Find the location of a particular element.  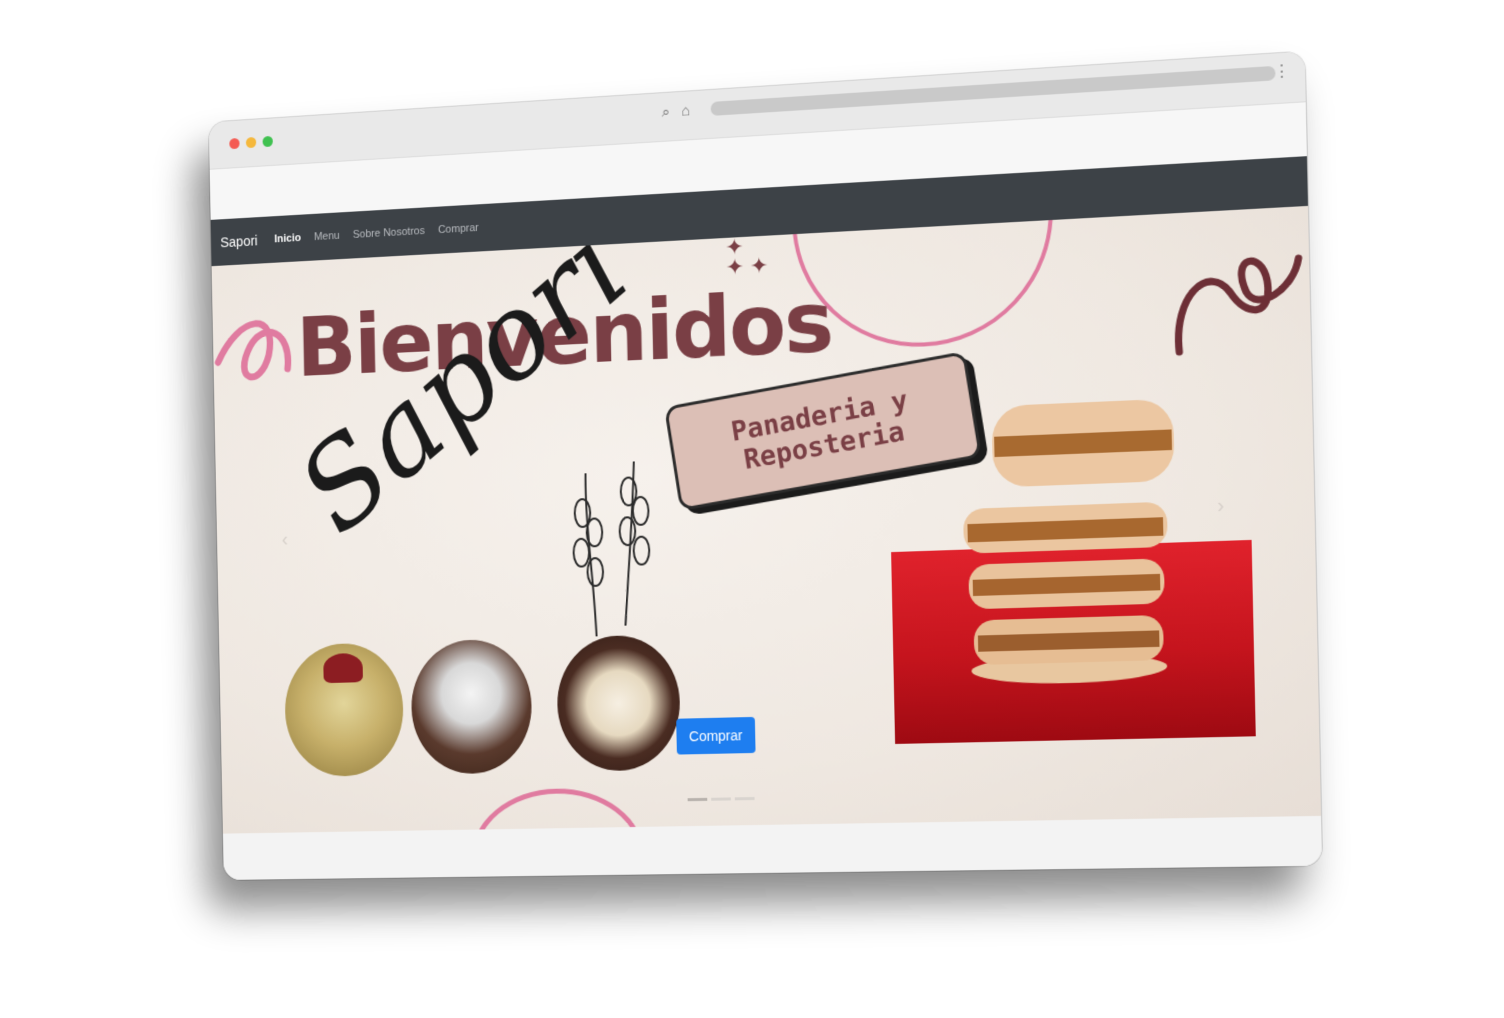

comprar-button: Comprar is located at coordinates (716, 735).